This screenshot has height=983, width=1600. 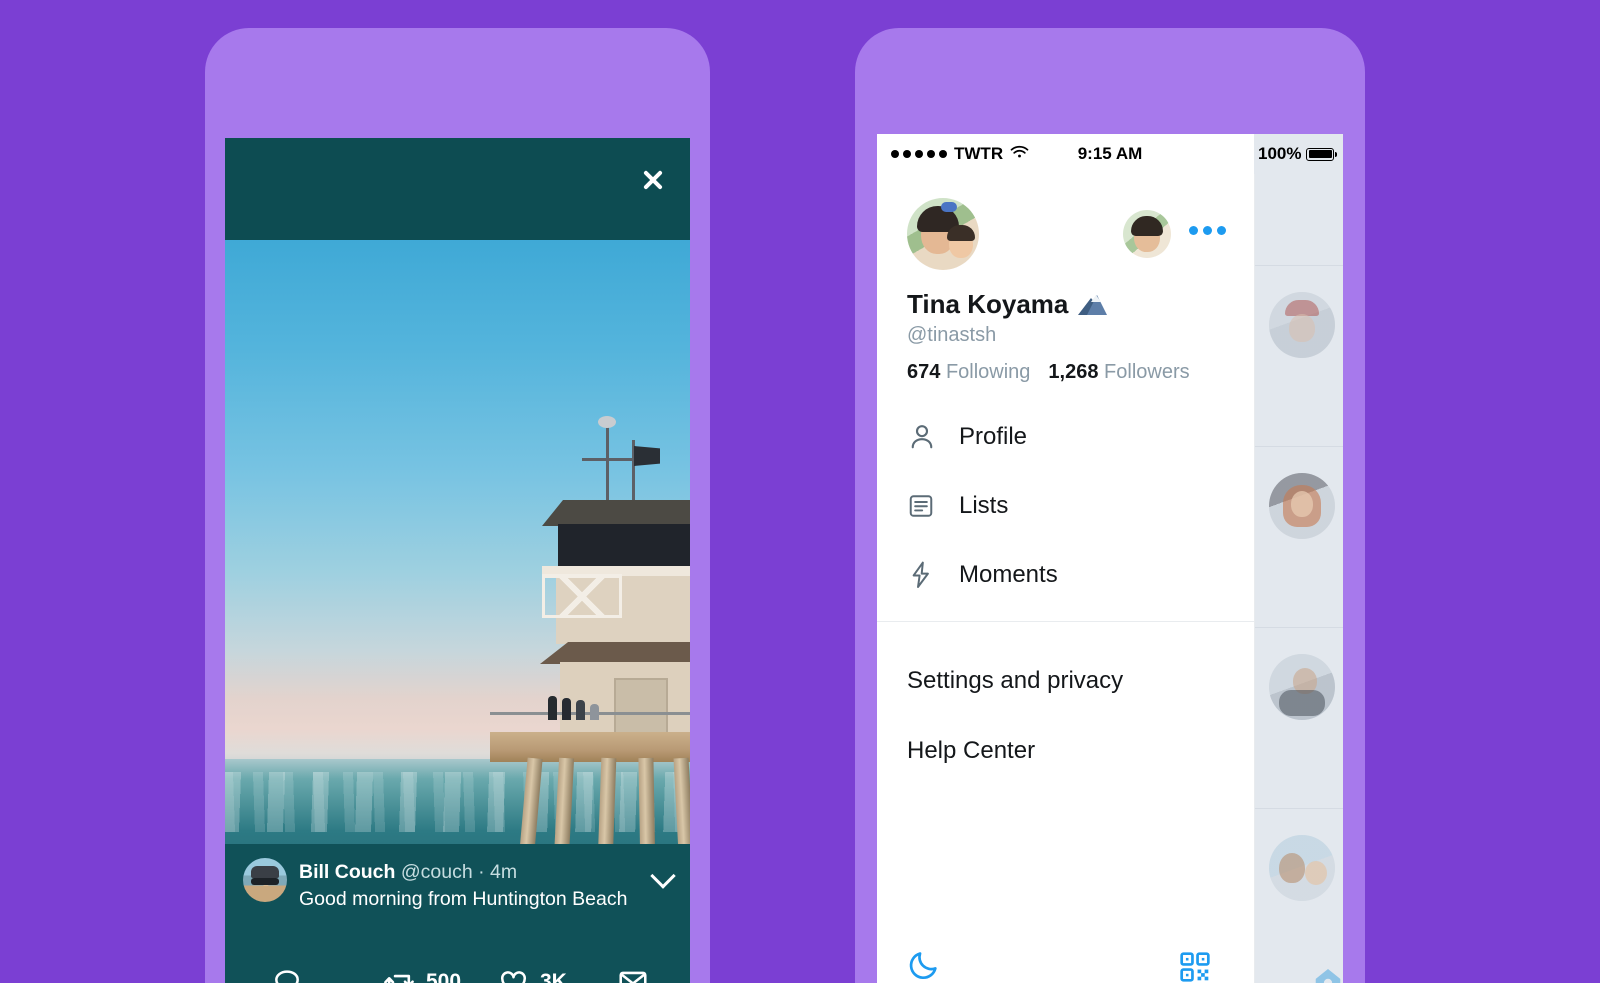 What do you see at coordinates (1299, 220) in the screenshot?
I see `timeline-peek-spacer` at bounding box center [1299, 220].